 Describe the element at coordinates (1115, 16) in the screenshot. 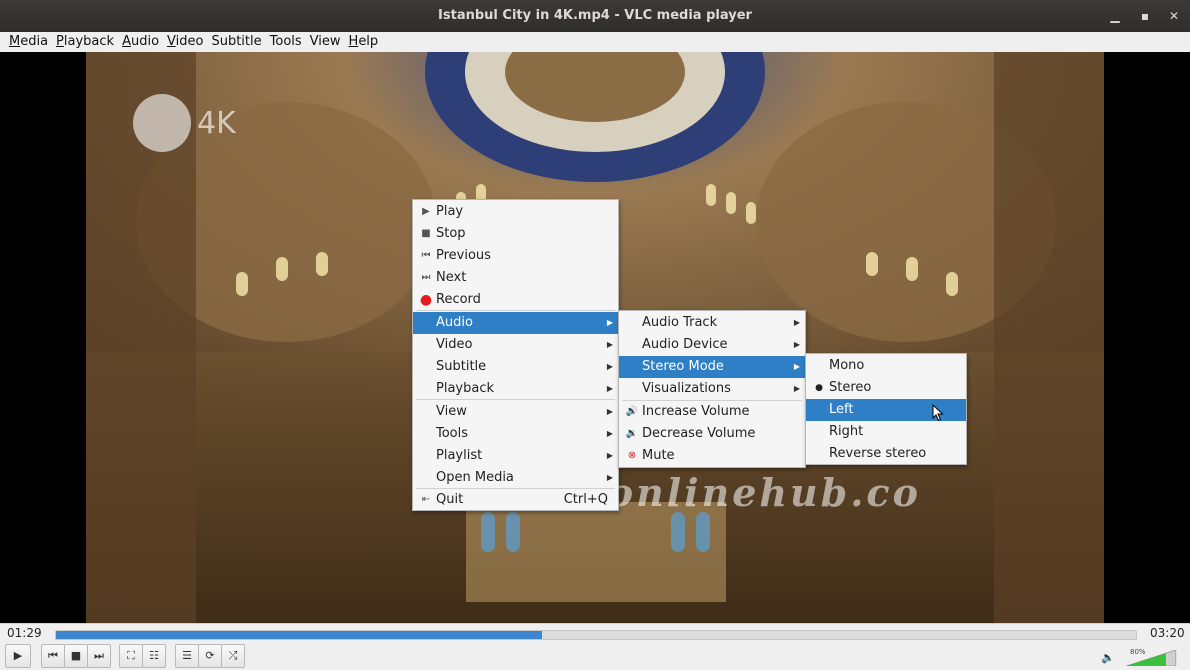

I see `minimize-icon: ▁` at that location.